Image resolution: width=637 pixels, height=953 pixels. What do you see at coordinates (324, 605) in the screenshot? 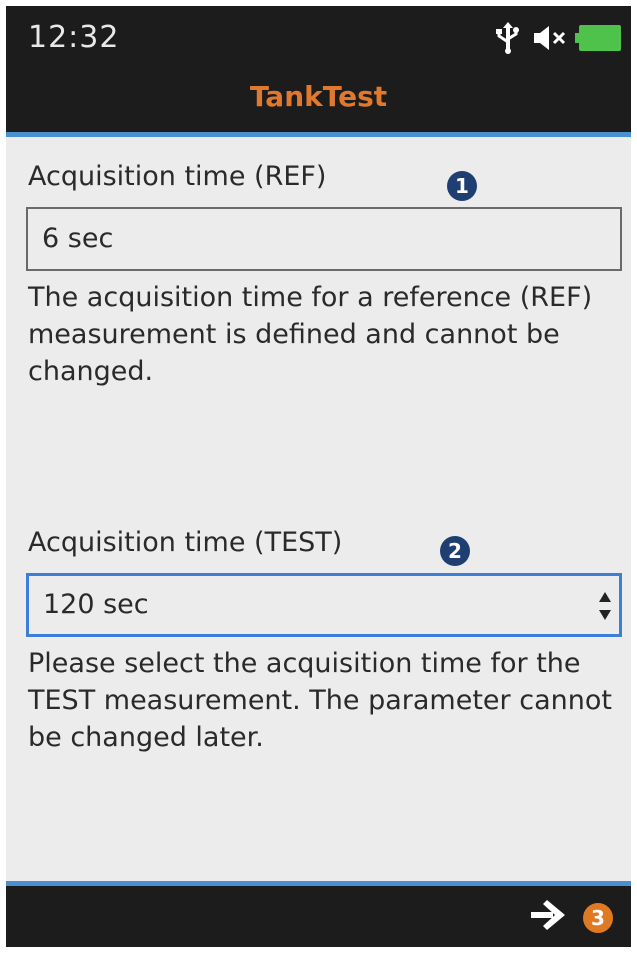
I see `test-time-select: 120 sec` at bounding box center [324, 605].